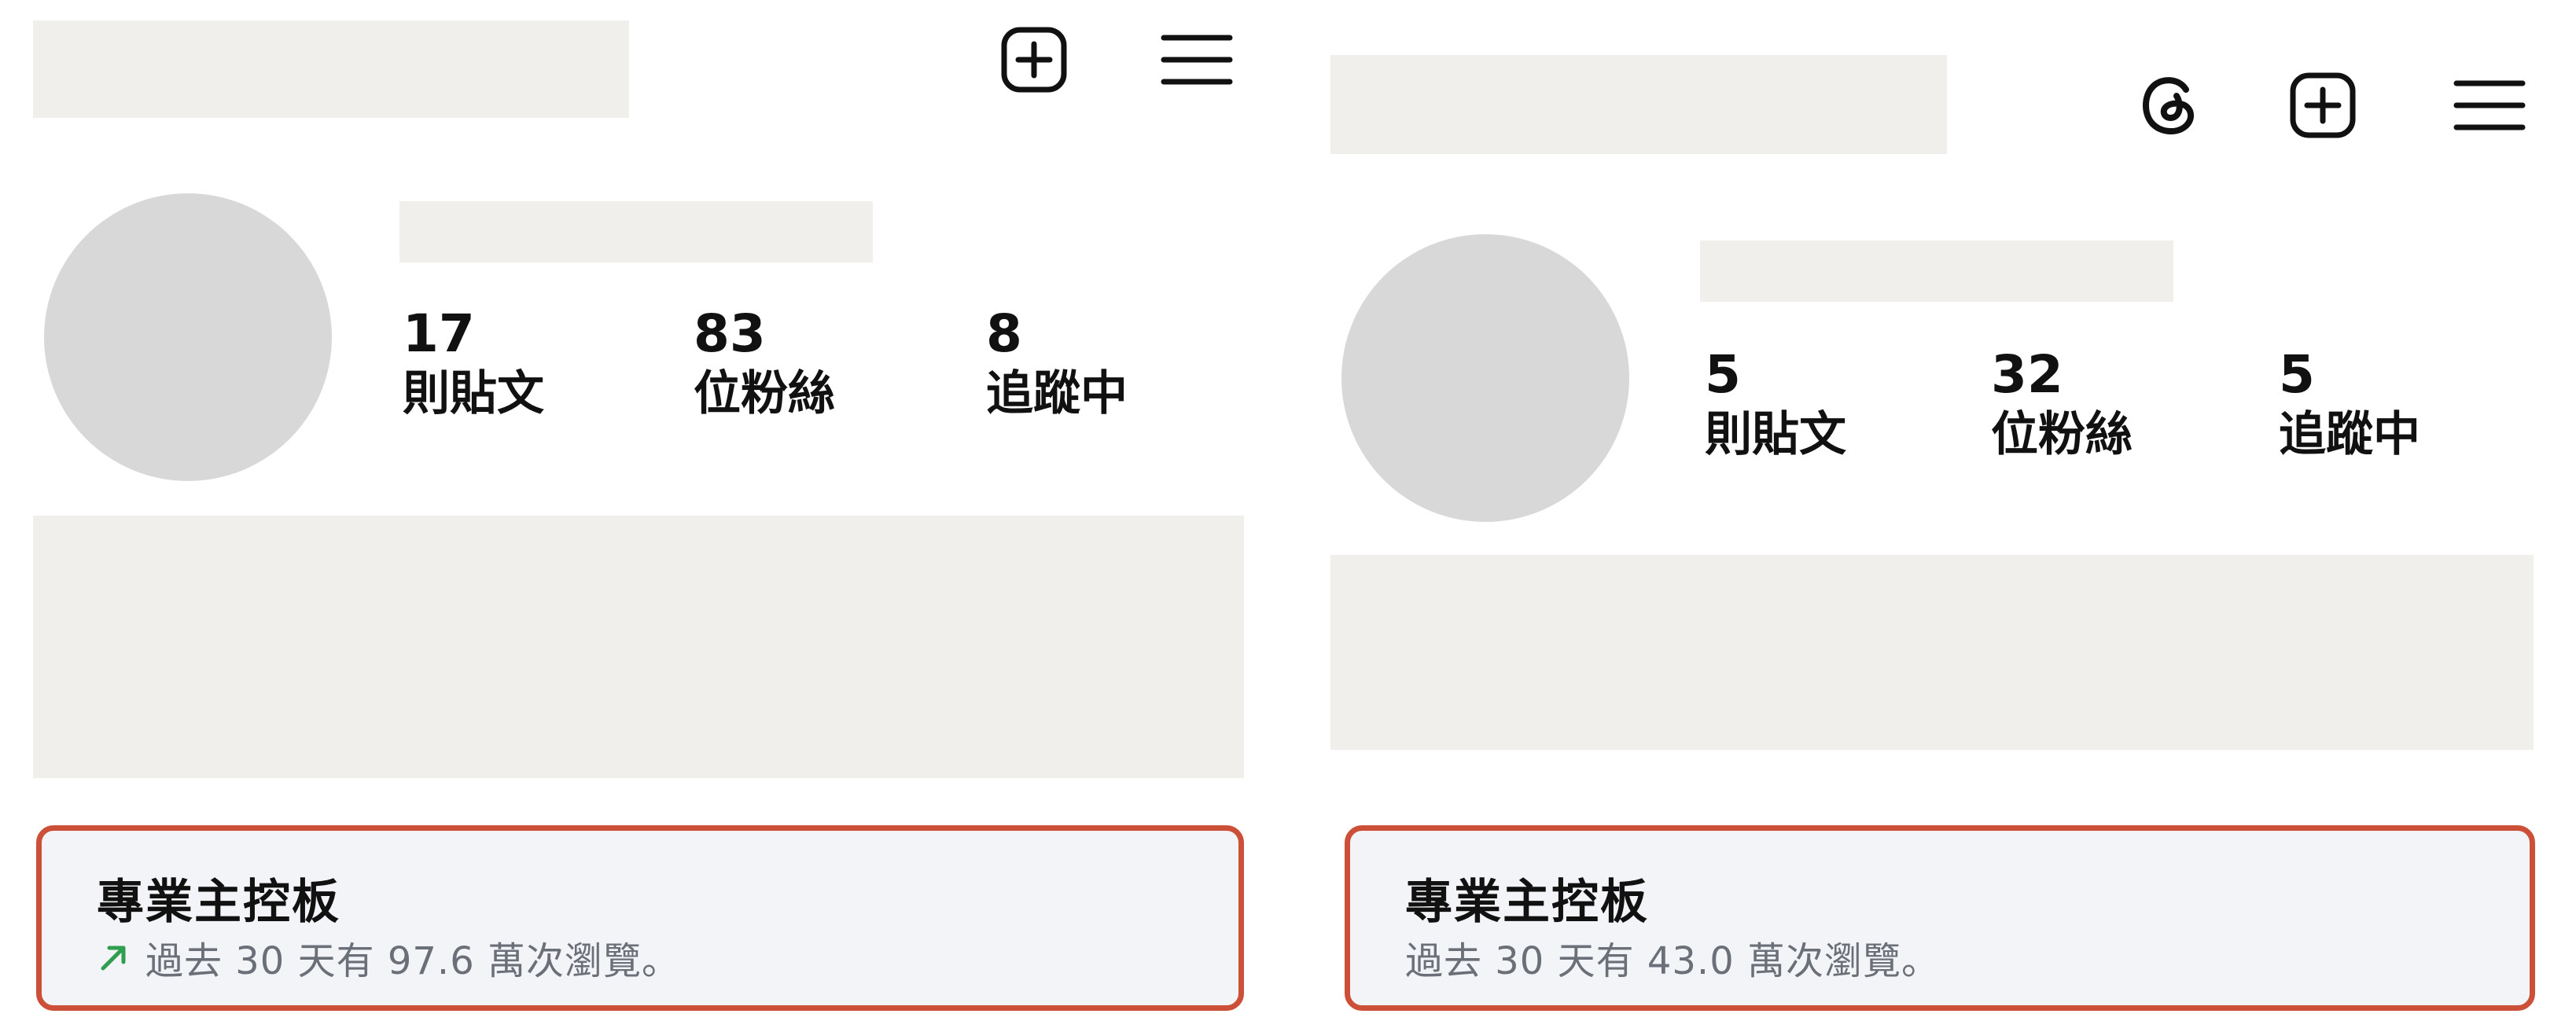 The image size is (2576, 1032). I want to click on threads-button, so click(2170, 105).